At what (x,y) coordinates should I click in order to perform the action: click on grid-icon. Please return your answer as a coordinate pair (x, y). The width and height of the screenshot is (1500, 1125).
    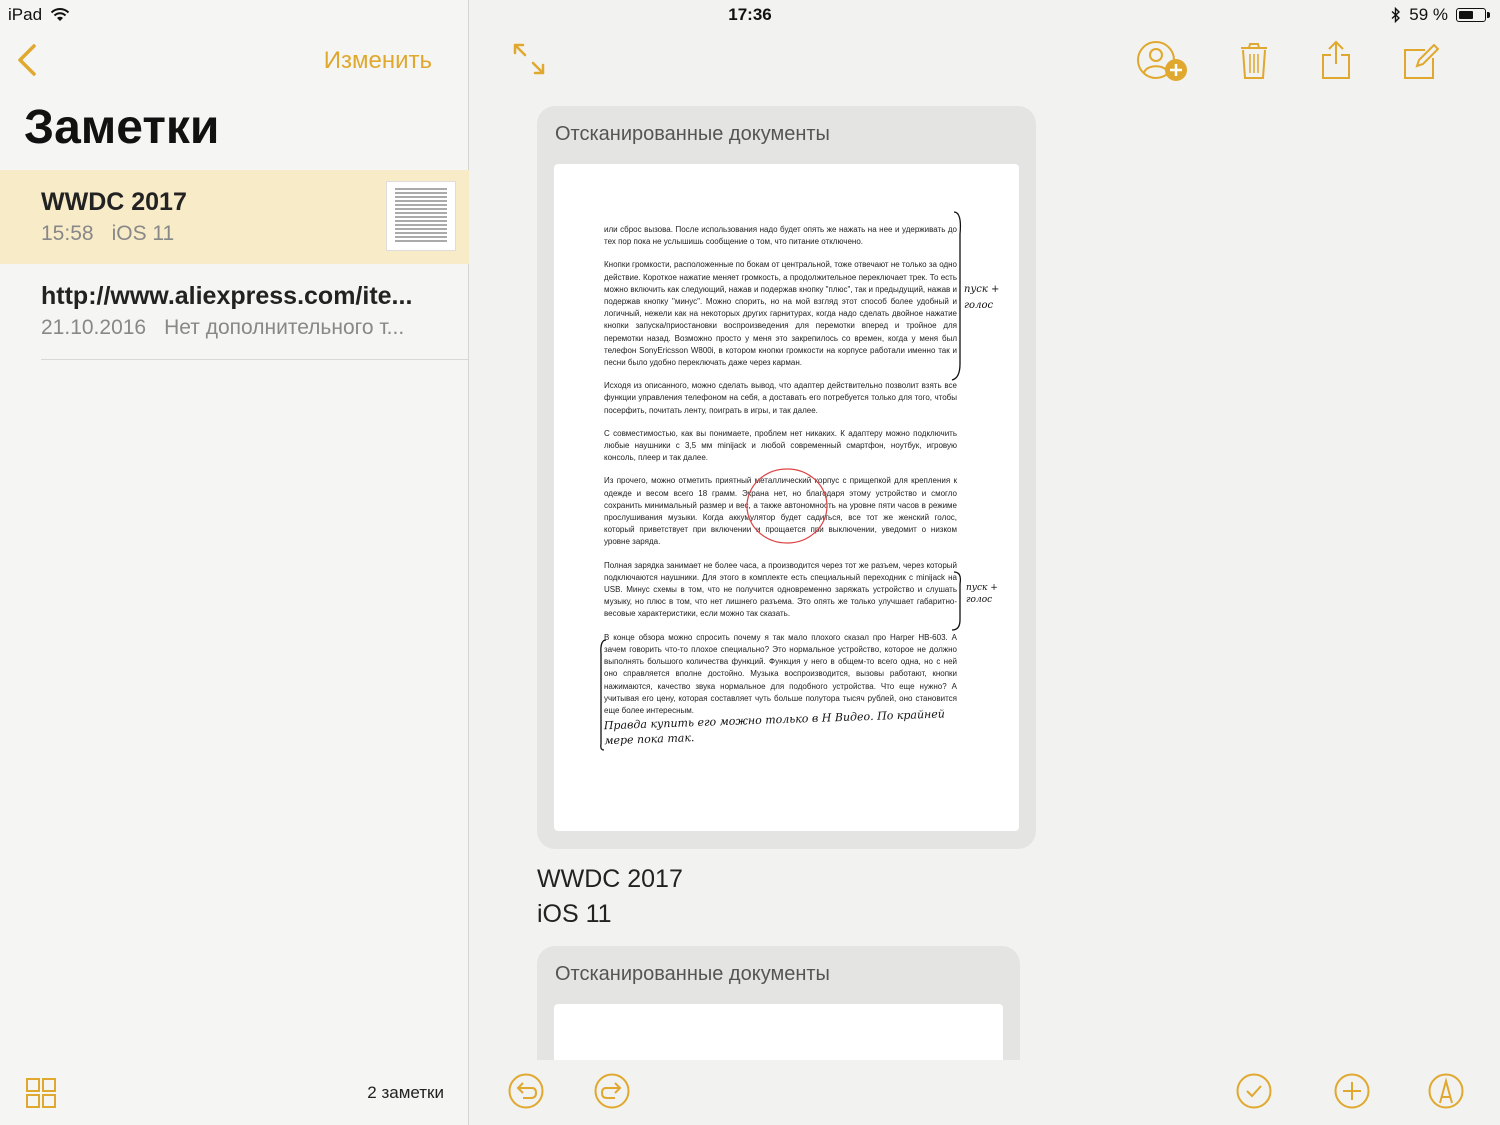
    Looking at the image, I should click on (41, 1093).